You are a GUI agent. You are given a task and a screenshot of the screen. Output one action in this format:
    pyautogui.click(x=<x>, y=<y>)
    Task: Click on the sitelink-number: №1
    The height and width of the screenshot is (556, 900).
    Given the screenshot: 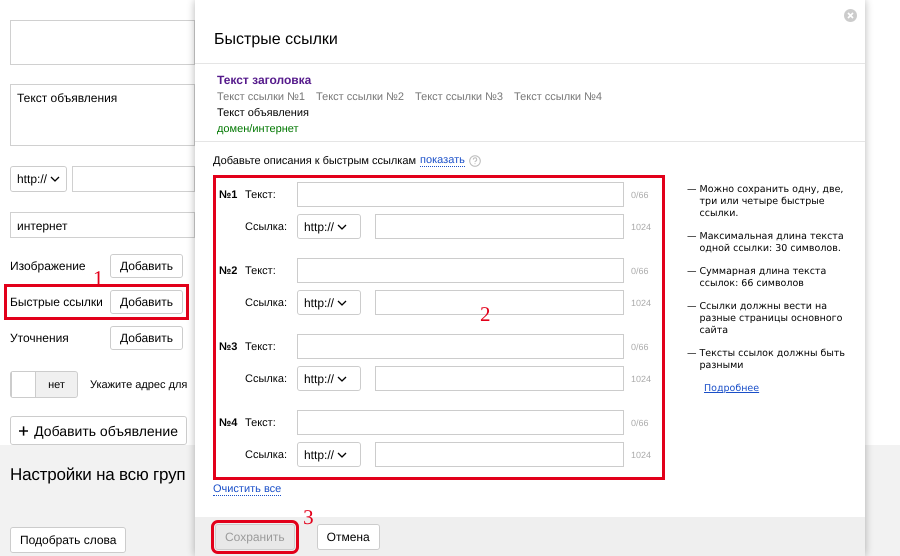 What is the action you would take?
    pyautogui.click(x=228, y=194)
    